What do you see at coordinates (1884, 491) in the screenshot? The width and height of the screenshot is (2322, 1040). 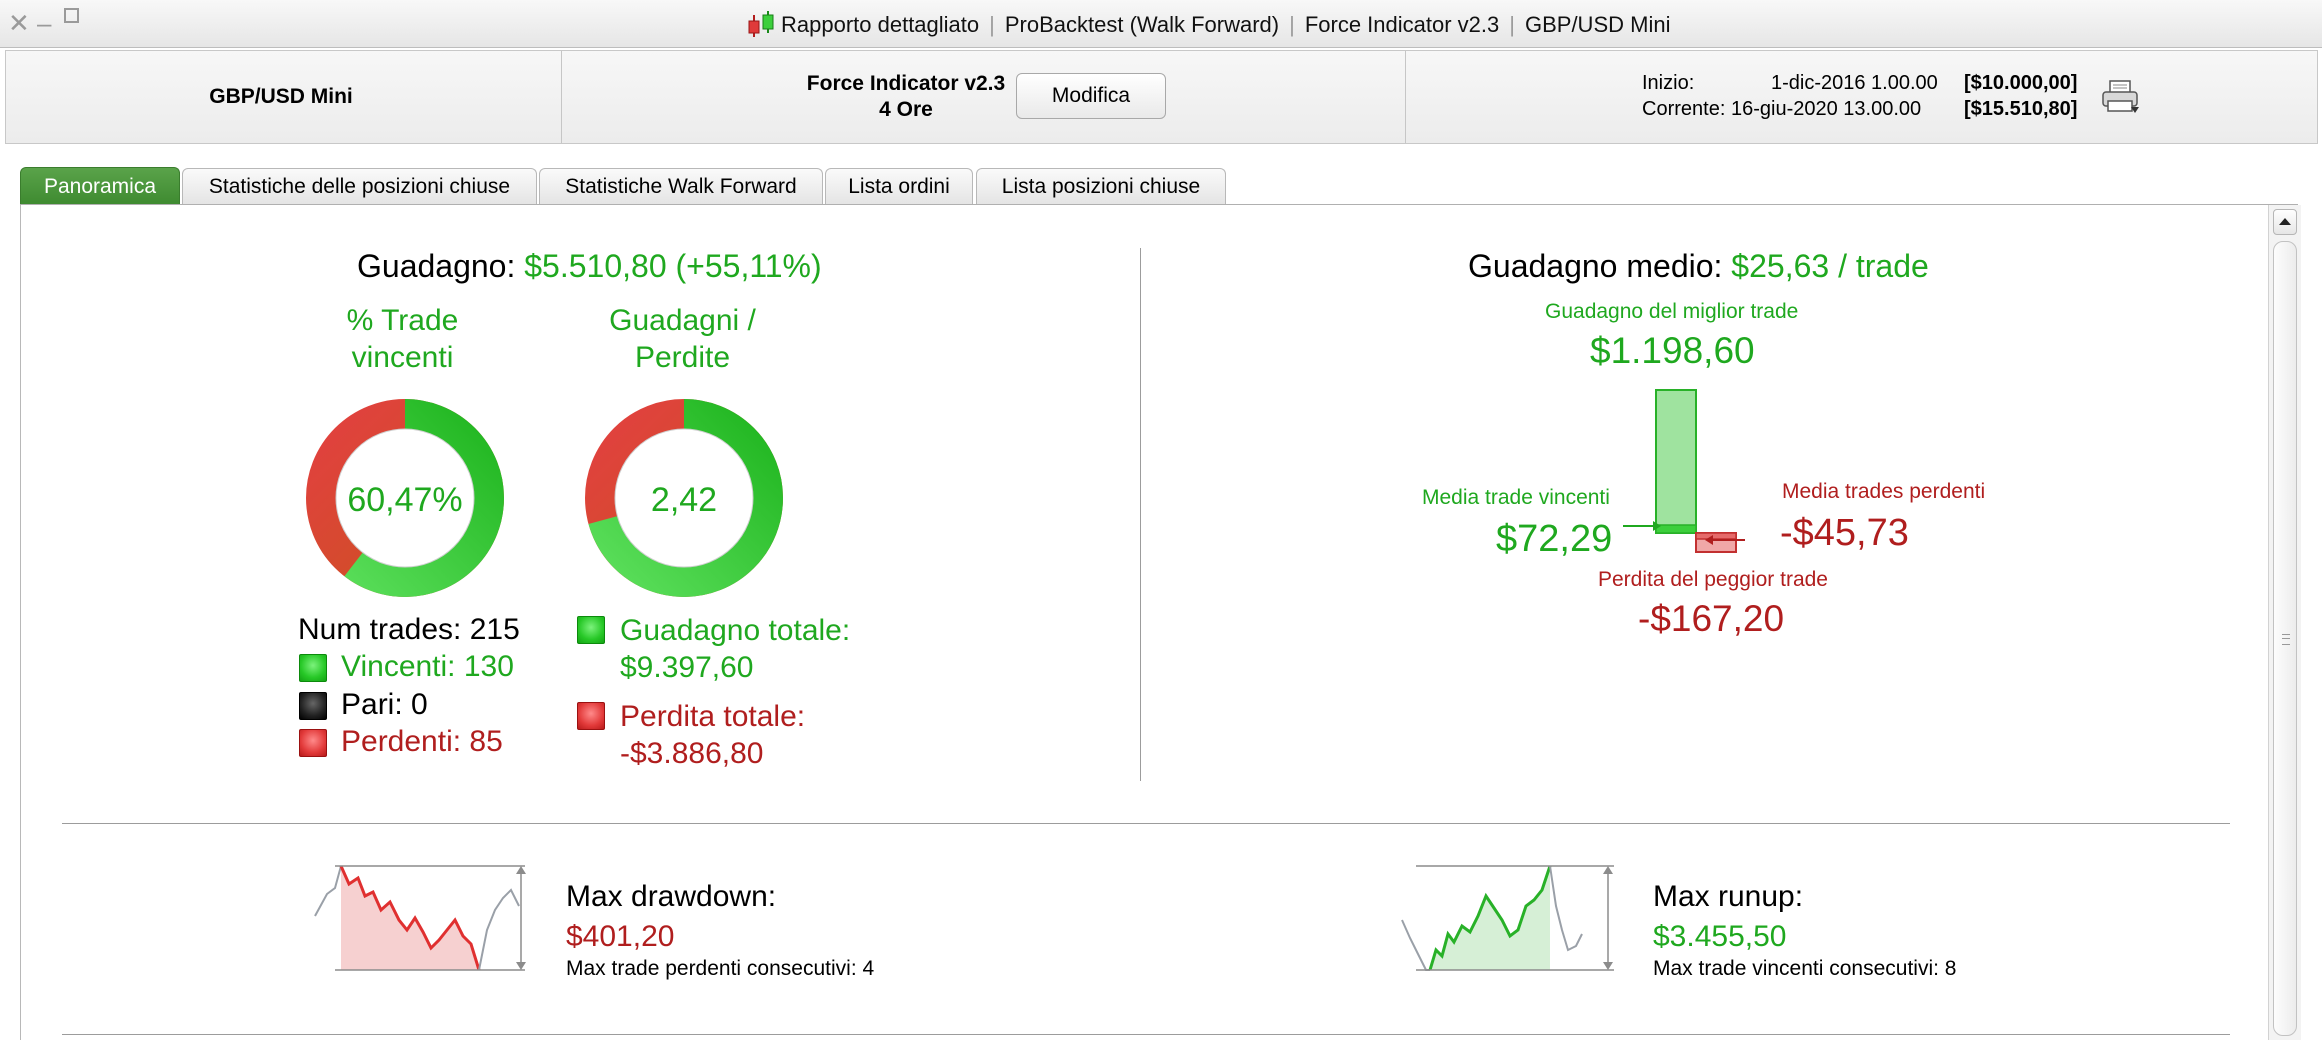 I see `avg-loss-label: Media trades perdenti` at bounding box center [1884, 491].